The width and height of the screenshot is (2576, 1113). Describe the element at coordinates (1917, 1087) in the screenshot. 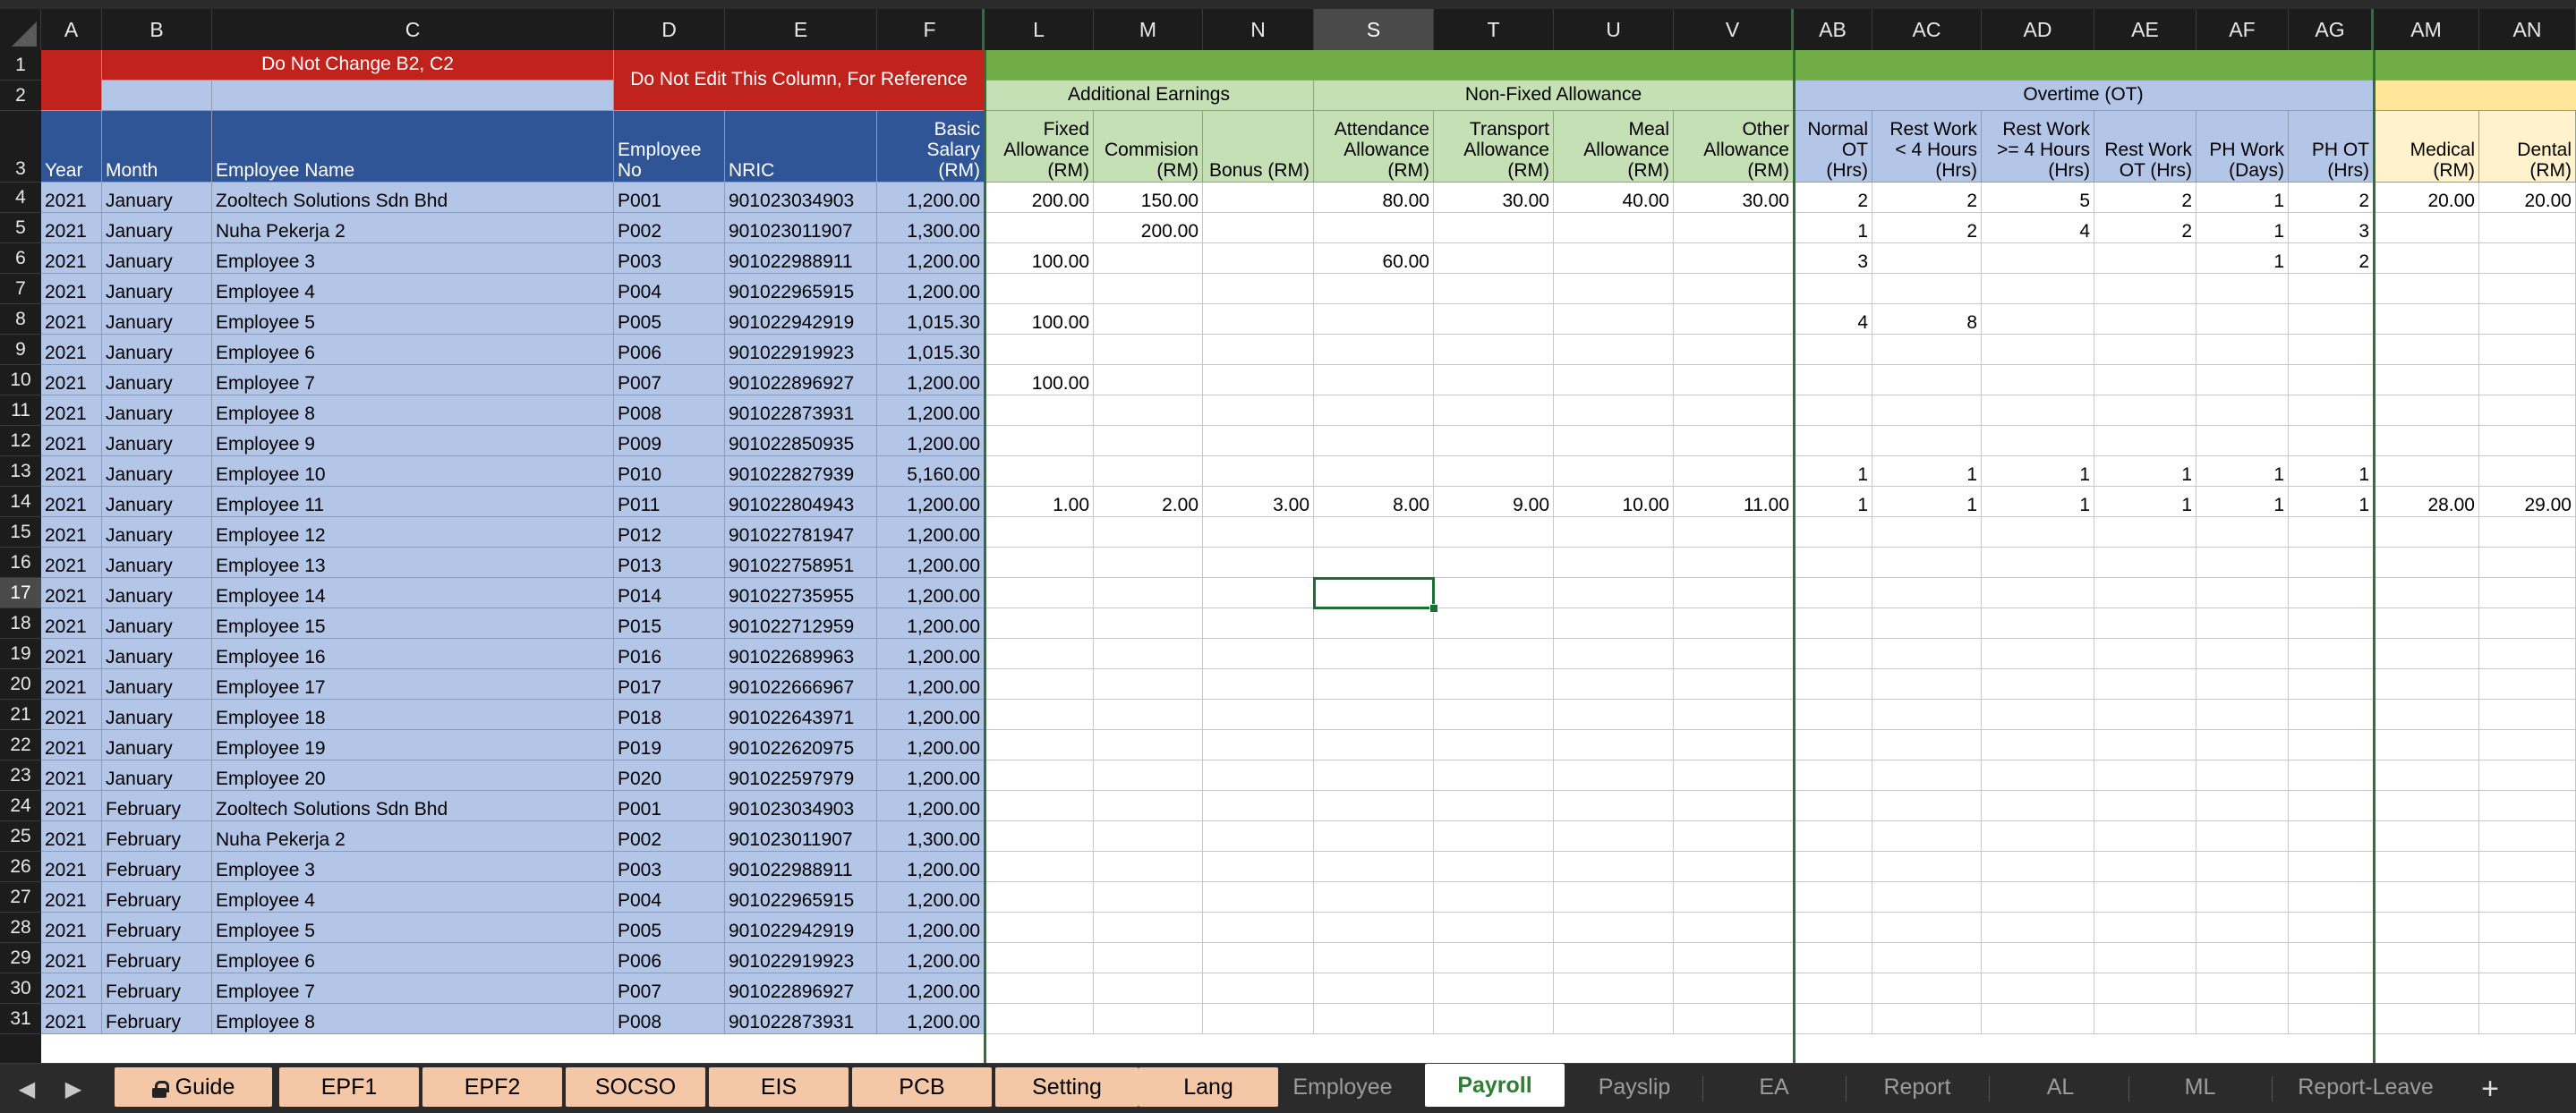

I see `sheet-tab-report: Report` at that location.